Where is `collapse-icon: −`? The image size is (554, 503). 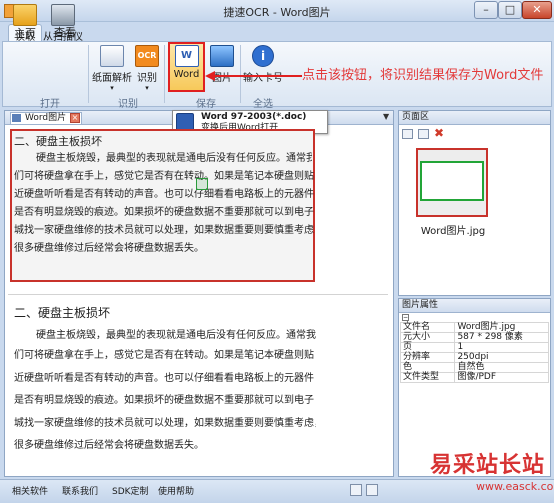 collapse-icon: − is located at coordinates (405, 317).